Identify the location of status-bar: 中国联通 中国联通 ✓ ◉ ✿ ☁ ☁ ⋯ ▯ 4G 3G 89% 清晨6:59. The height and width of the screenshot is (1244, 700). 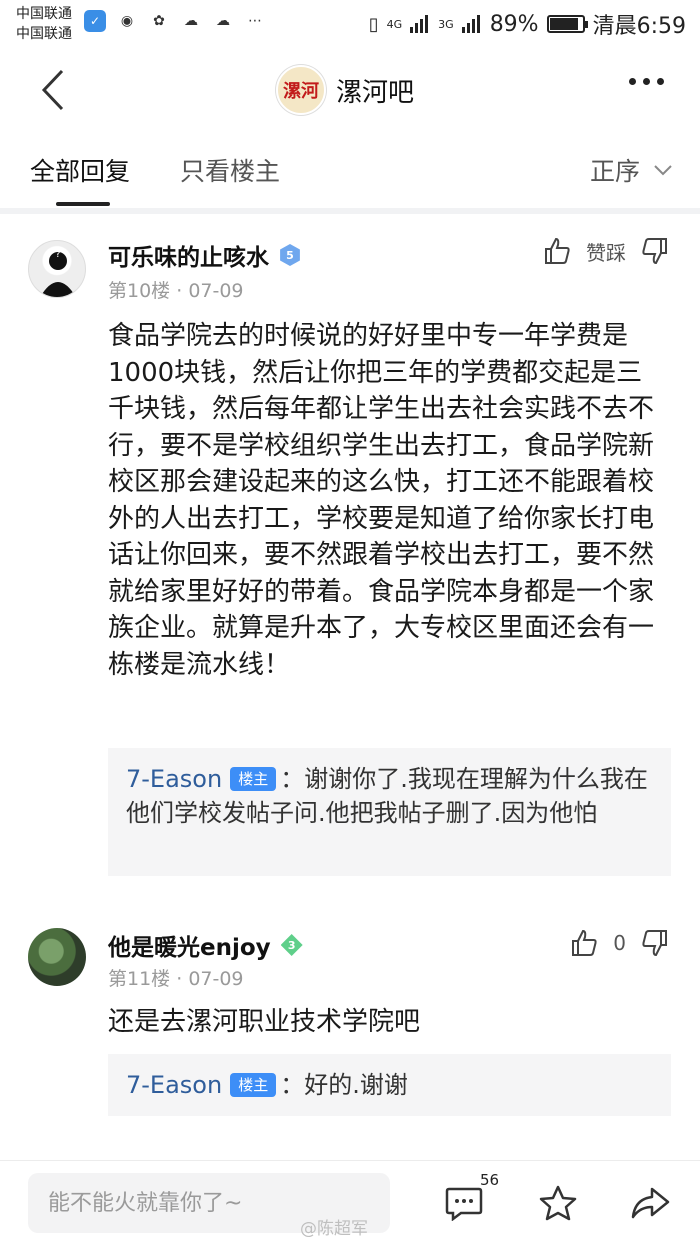
(350, 24).